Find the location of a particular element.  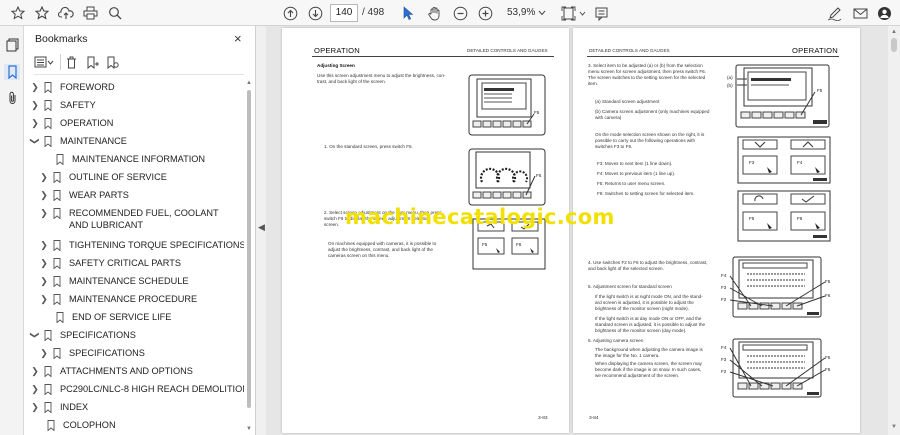

hand-tool-icon is located at coordinates (434, 13).